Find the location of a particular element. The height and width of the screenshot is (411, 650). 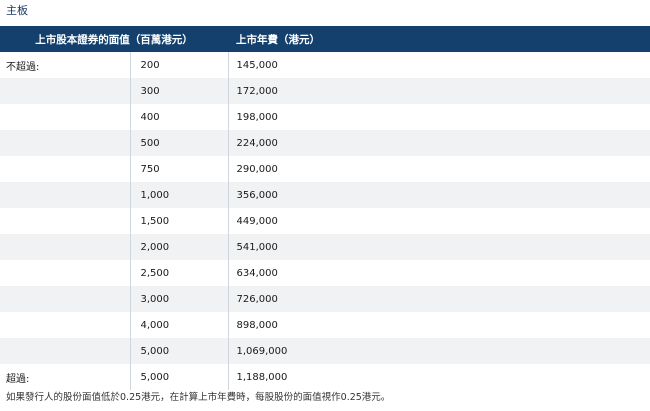

header-par-value: 上市股本證券的面值（百萬港元） is located at coordinates (114, 39).